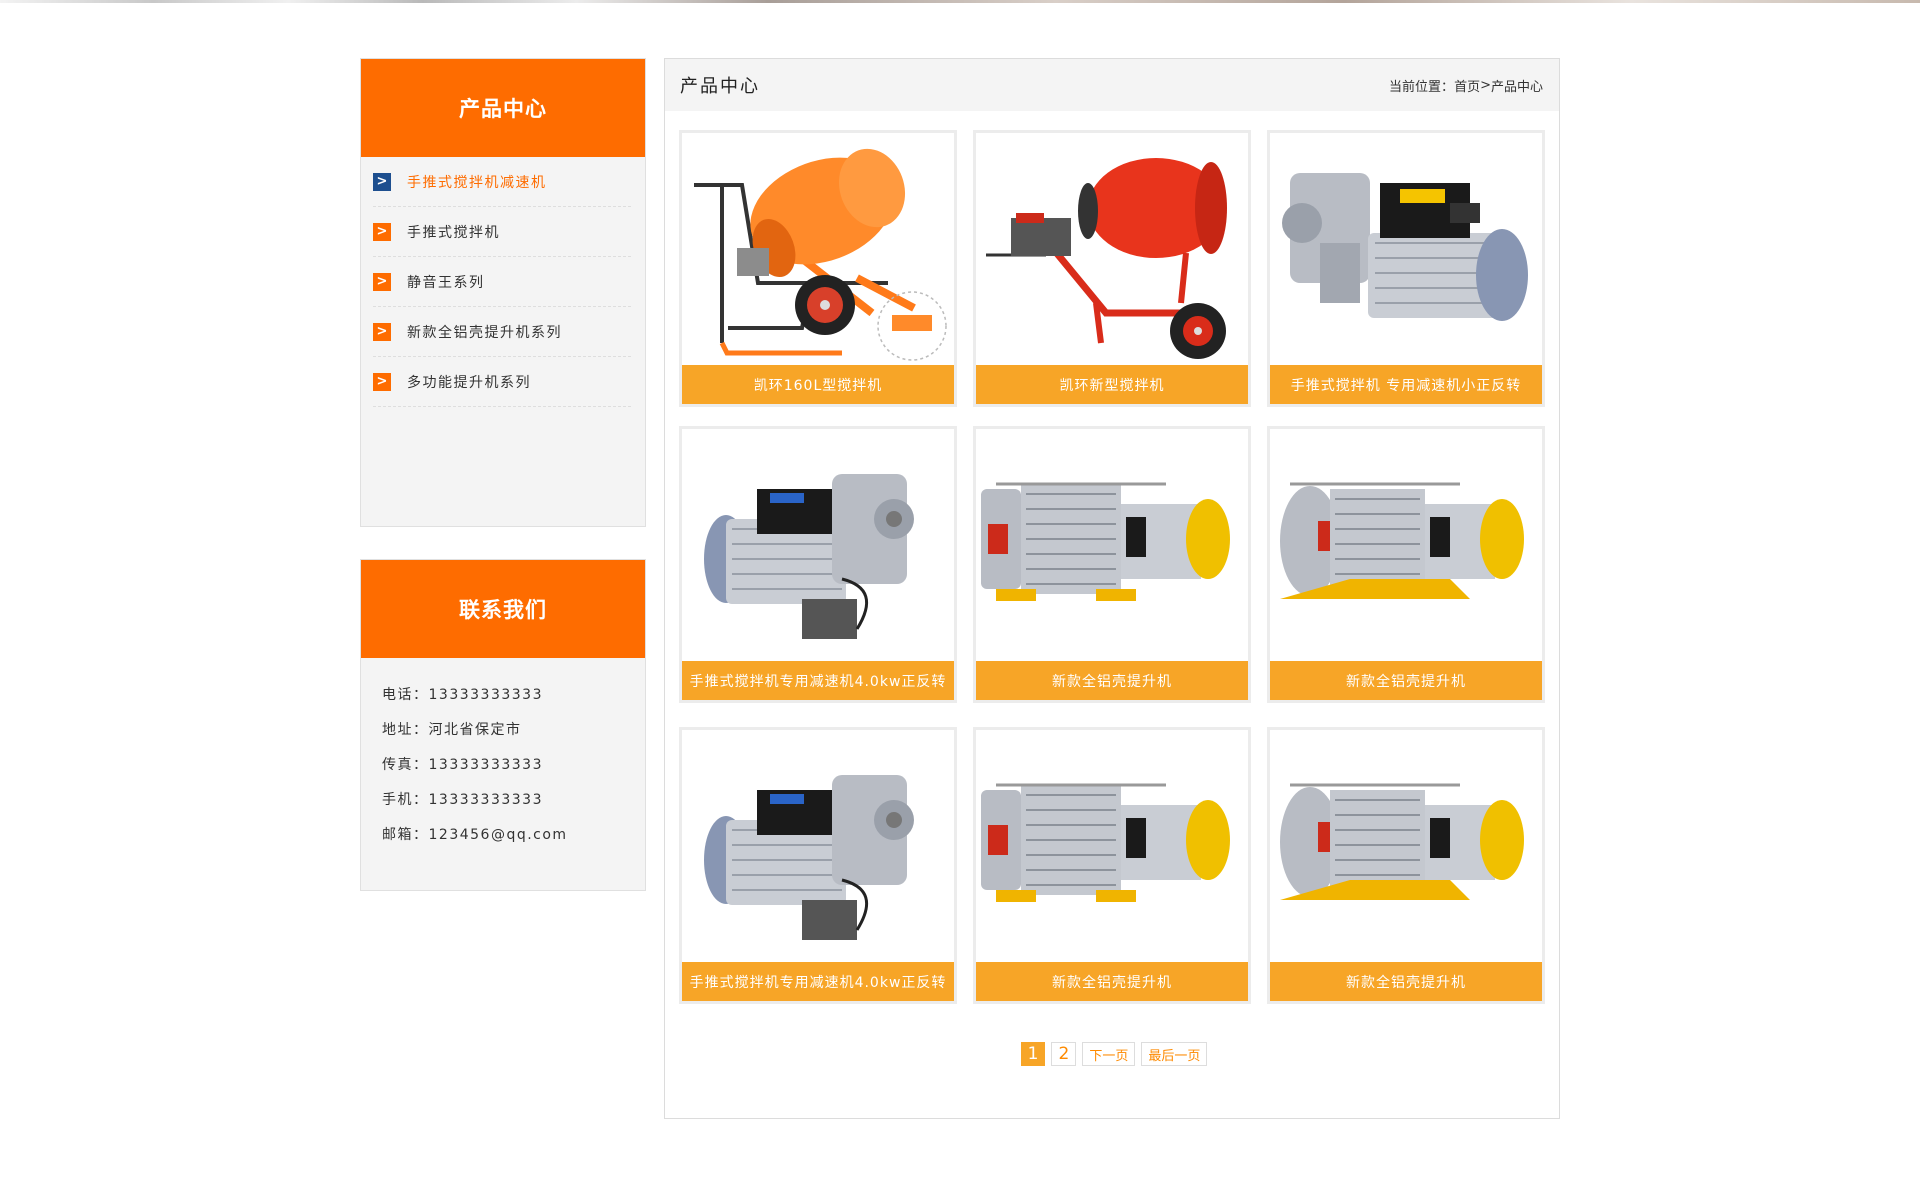  What do you see at coordinates (818, 249) in the screenshot?
I see `orange-mixer-image` at bounding box center [818, 249].